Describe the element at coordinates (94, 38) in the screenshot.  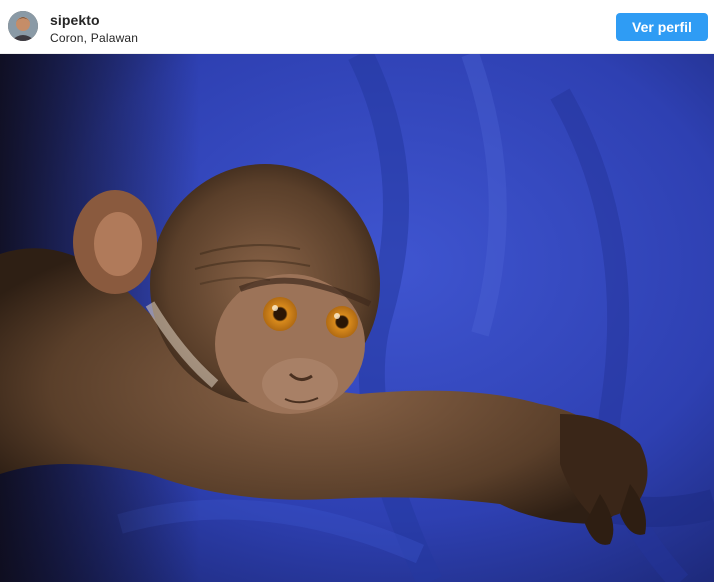
I see `location: Coron, Palawan` at that location.